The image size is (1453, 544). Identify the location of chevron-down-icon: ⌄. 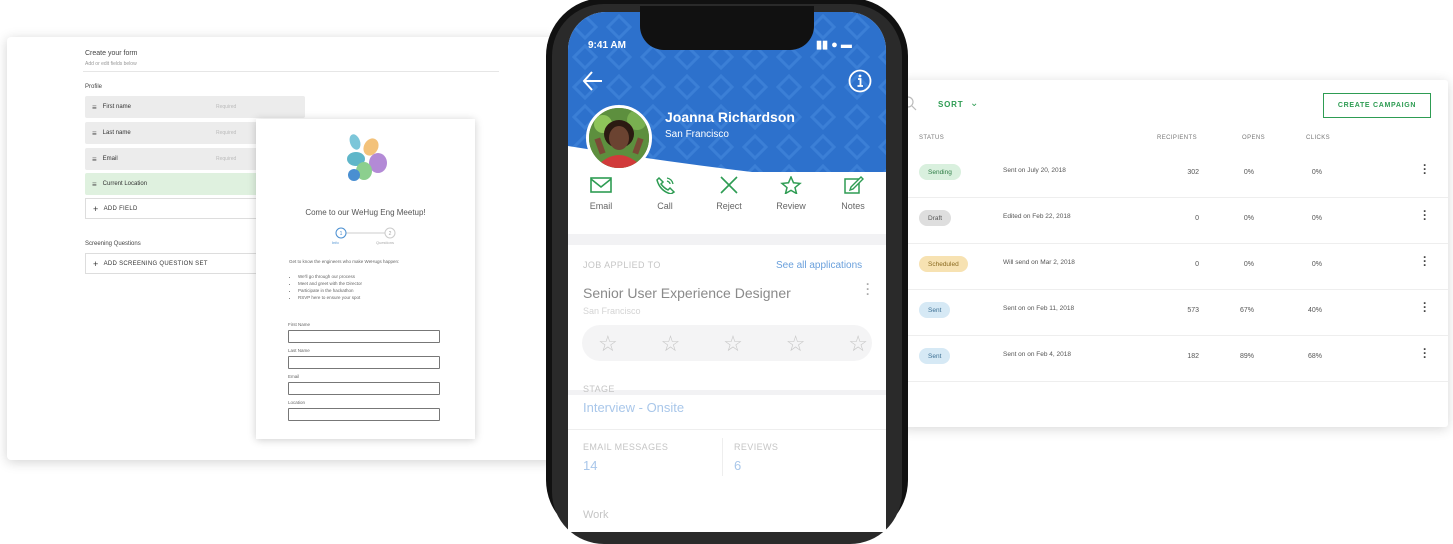
(974, 103).